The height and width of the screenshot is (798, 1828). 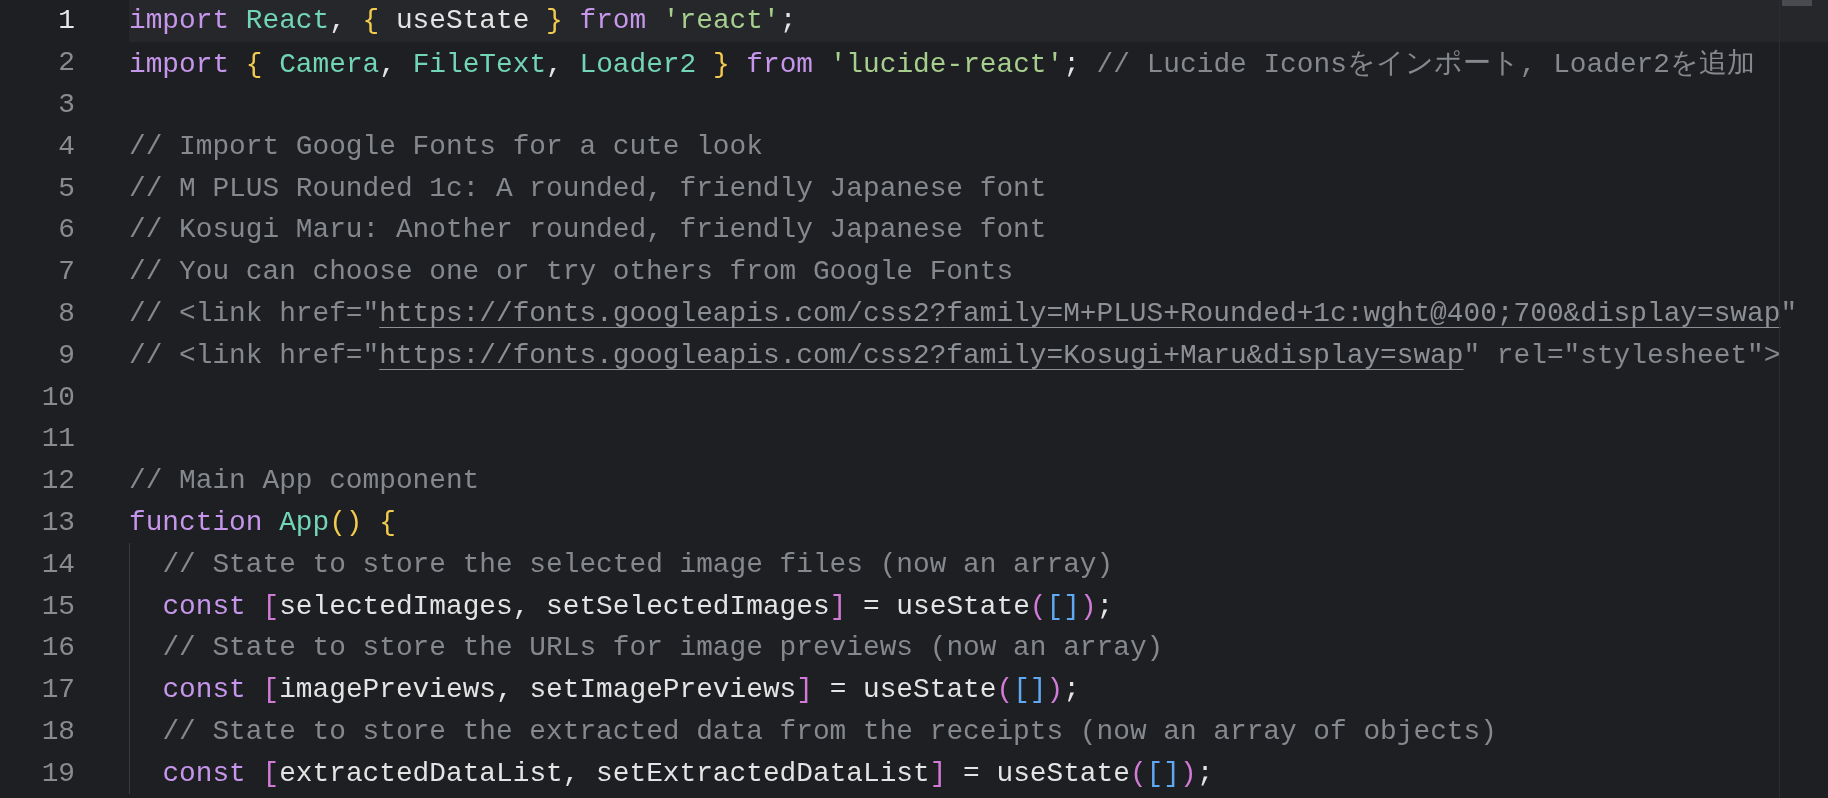 What do you see at coordinates (829, 731) in the screenshot?
I see `code-comment: // State to store the extracted data from the receipts (now an array of objects)` at bounding box center [829, 731].